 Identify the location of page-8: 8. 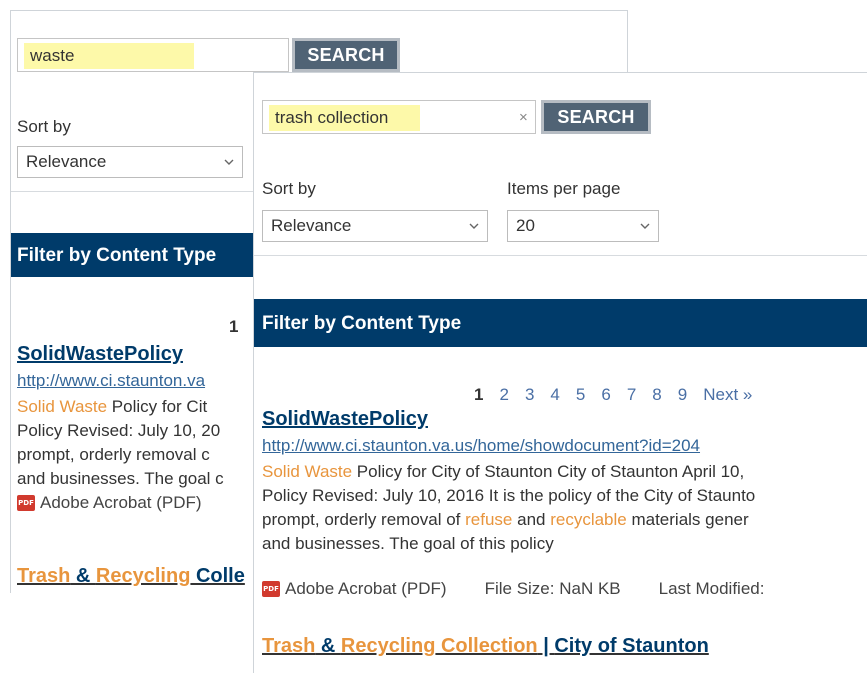
(656, 395).